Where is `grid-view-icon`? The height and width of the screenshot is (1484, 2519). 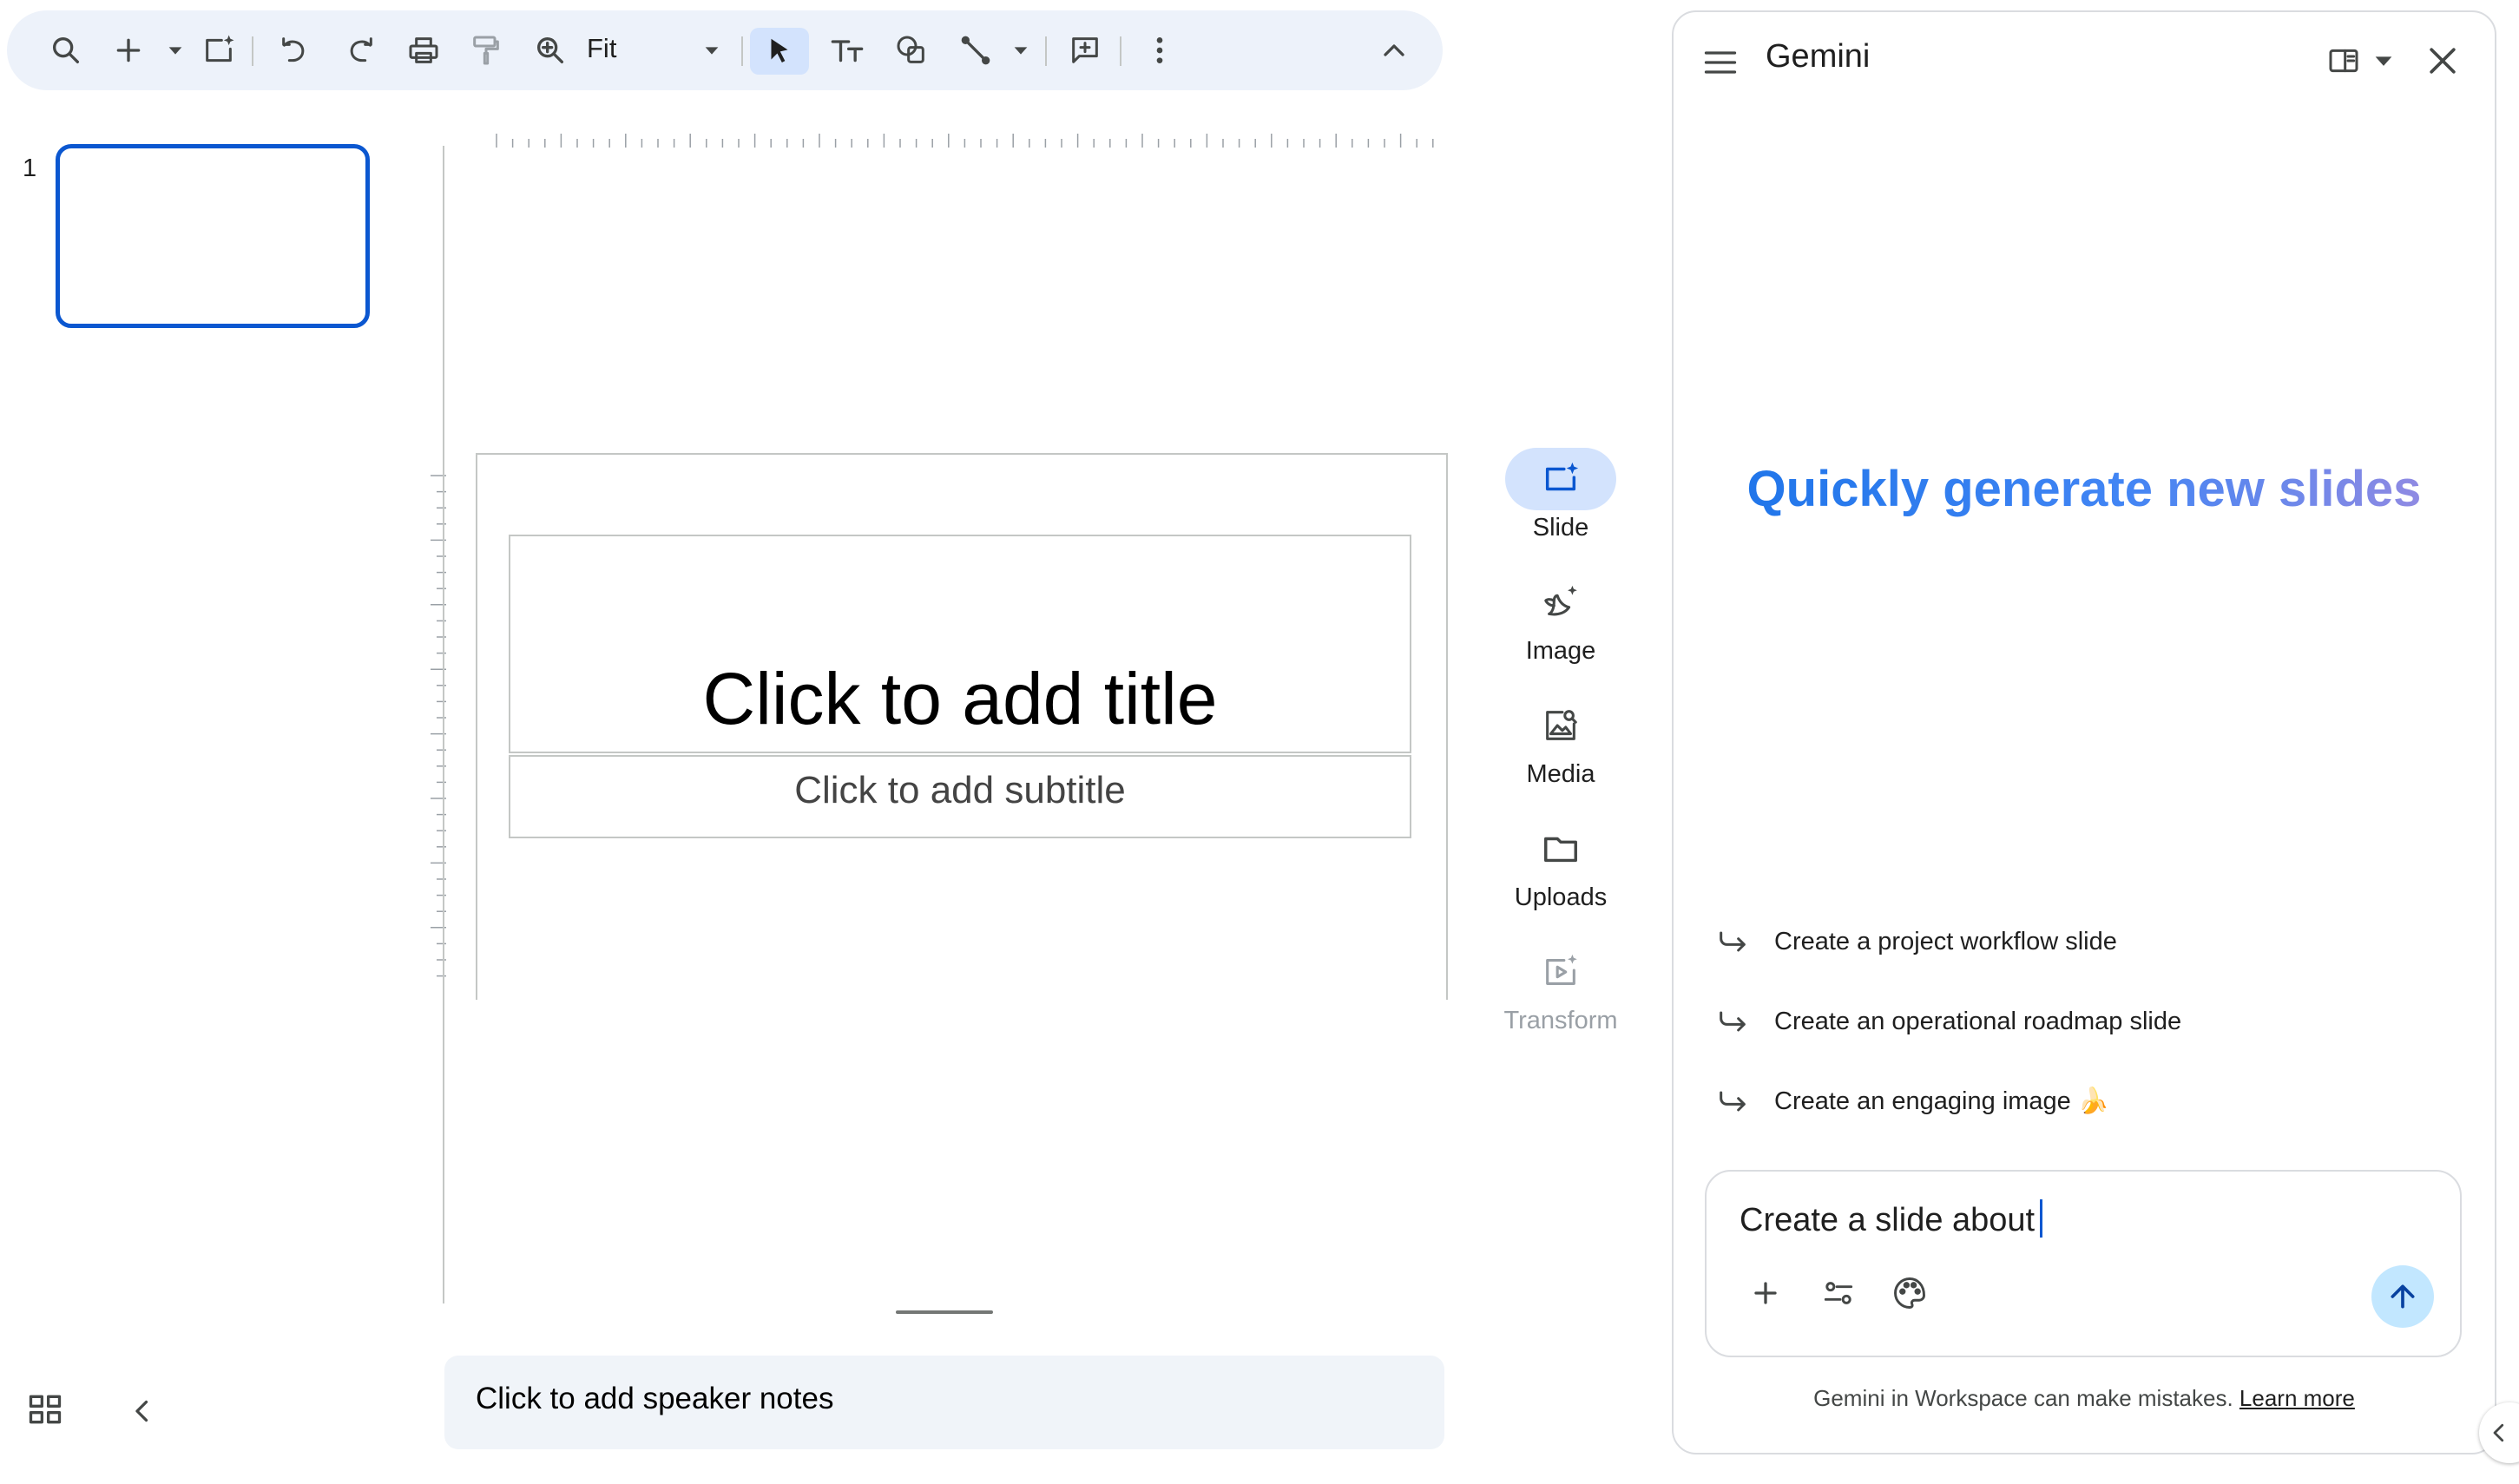 grid-view-icon is located at coordinates (45, 1409).